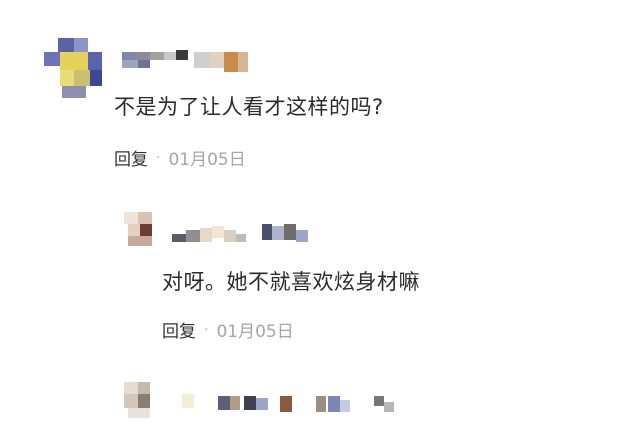  Describe the element at coordinates (249, 107) in the screenshot. I see `comment-text: 不是为了让人看才这样的吗?` at that location.